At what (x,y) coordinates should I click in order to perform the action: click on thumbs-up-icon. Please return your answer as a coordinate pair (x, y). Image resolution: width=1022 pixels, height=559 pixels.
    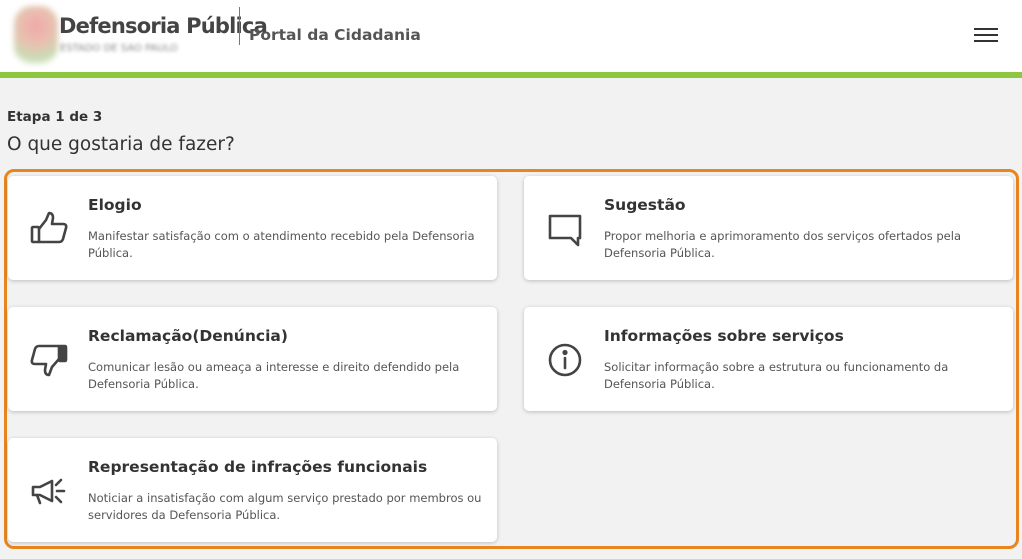
    Looking at the image, I should click on (49, 229).